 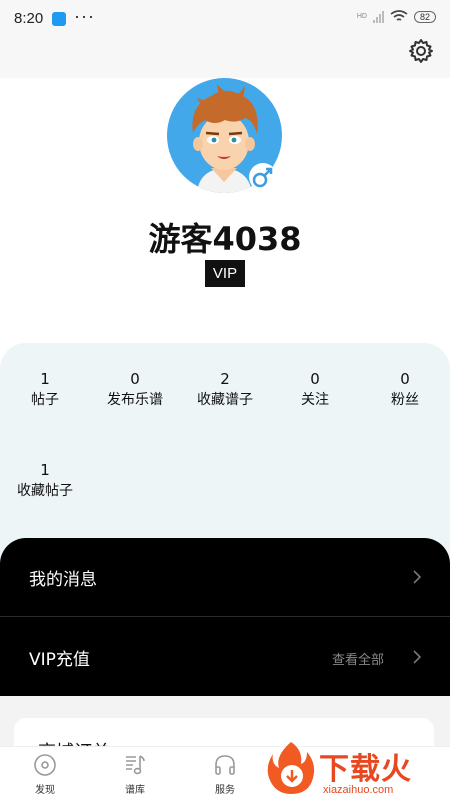 What do you see at coordinates (358, 790) in the screenshot?
I see `watermark-url: xiazaihuo.com` at bounding box center [358, 790].